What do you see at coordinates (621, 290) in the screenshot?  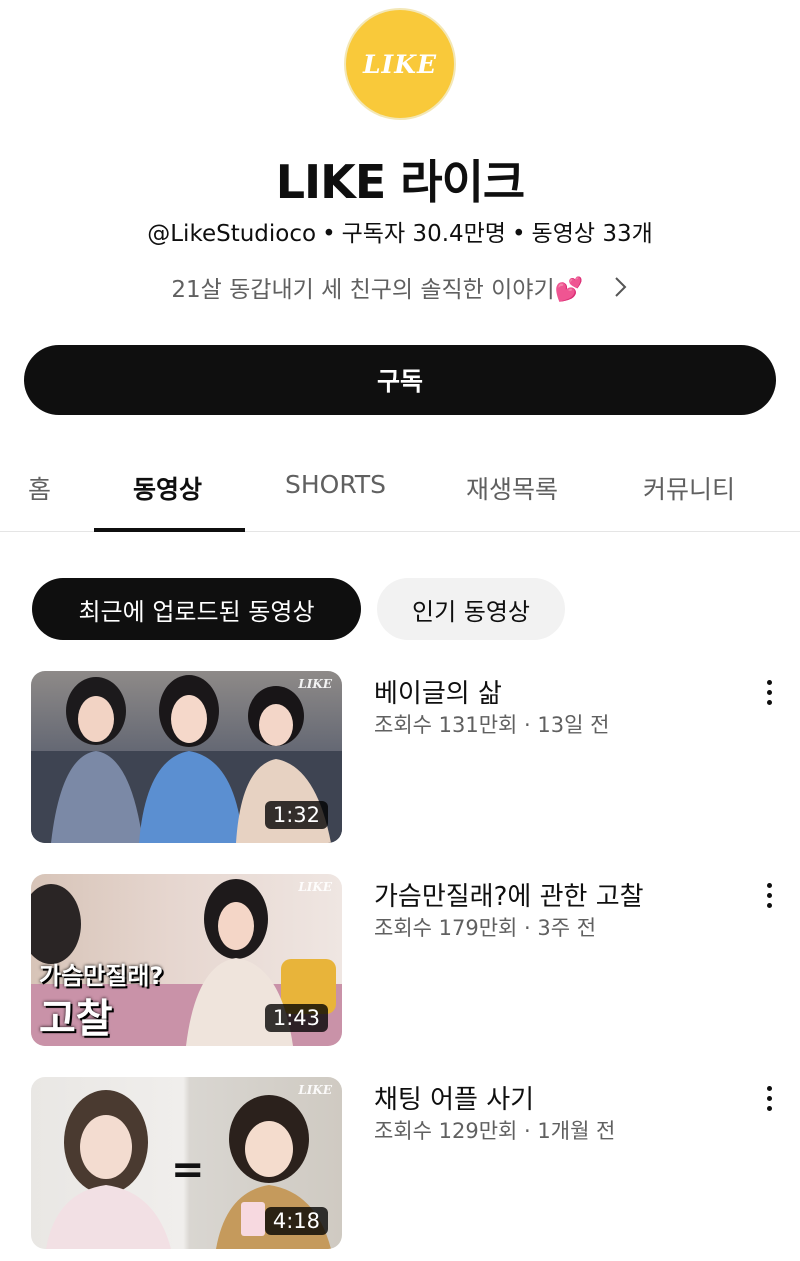 I see `chevron-right-icon` at bounding box center [621, 290].